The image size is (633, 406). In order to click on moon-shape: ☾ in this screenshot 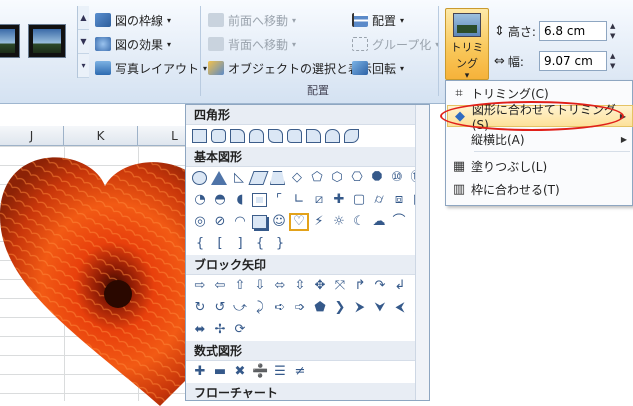, I will do `click(359, 222)`.